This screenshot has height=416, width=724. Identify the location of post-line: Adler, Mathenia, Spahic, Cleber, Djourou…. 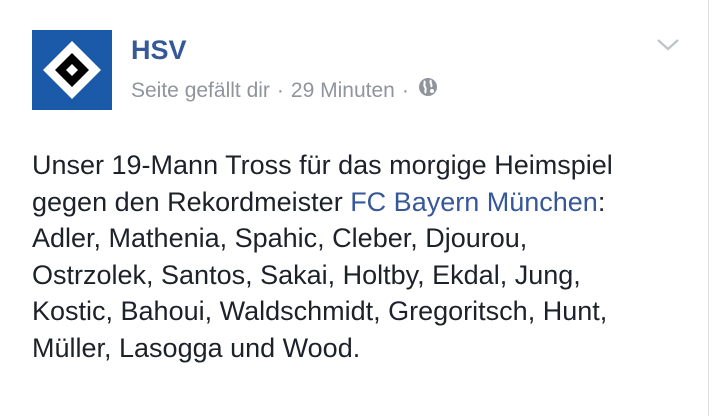
(280, 238).